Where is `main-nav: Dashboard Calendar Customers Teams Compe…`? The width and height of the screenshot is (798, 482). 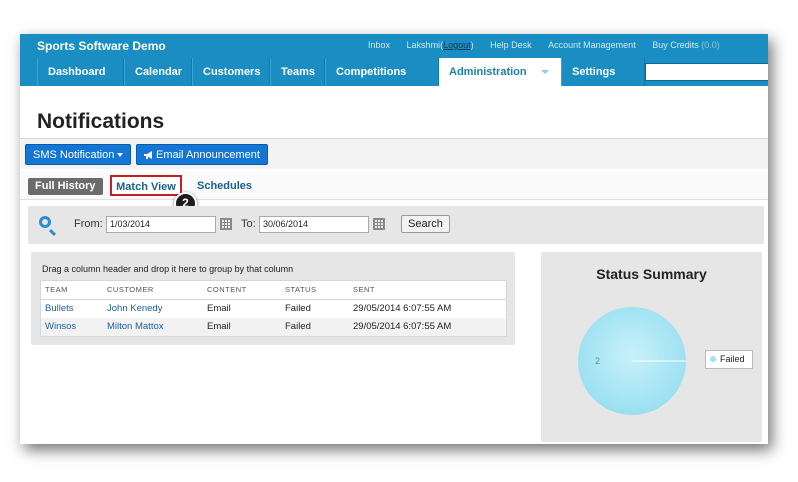 main-nav: Dashboard Calendar Customers Teams Compe… is located at coordinates (394, 80).